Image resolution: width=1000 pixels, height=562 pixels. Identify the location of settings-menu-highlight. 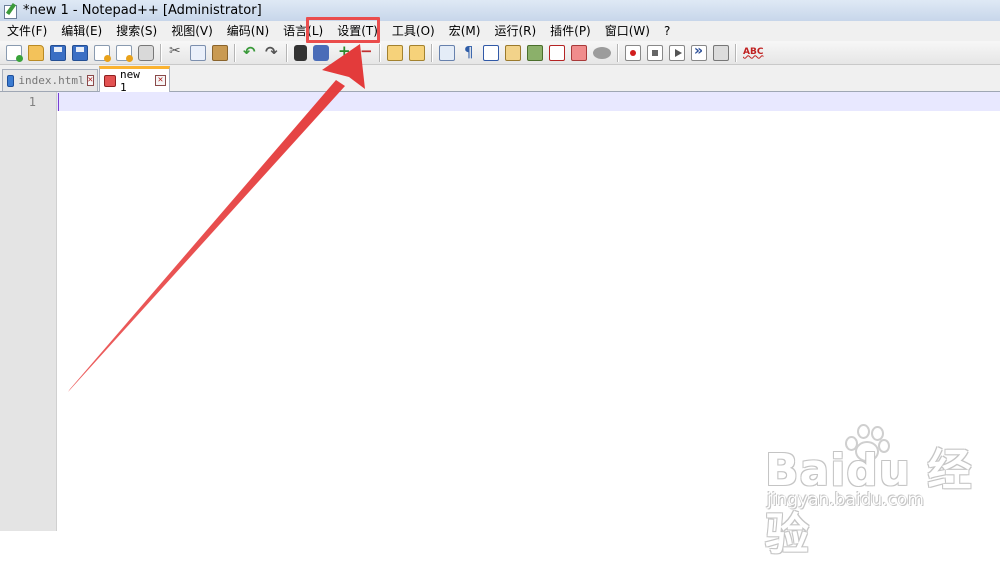
(343, 30).